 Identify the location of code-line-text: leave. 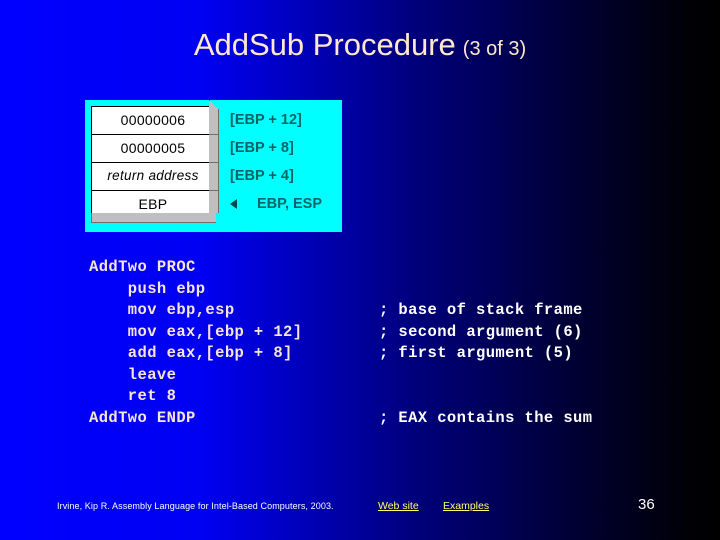
(133, 374).